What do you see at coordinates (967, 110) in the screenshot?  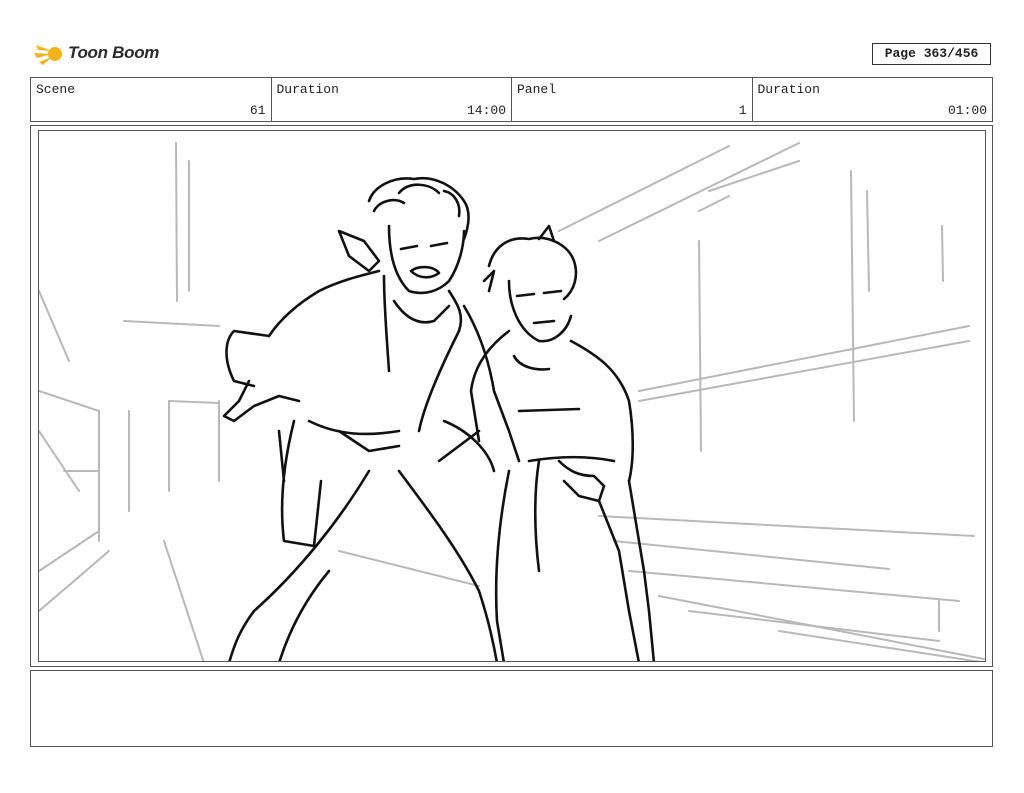 I see `panel-duration-value: 01:00` at bounding box center [967, 110].